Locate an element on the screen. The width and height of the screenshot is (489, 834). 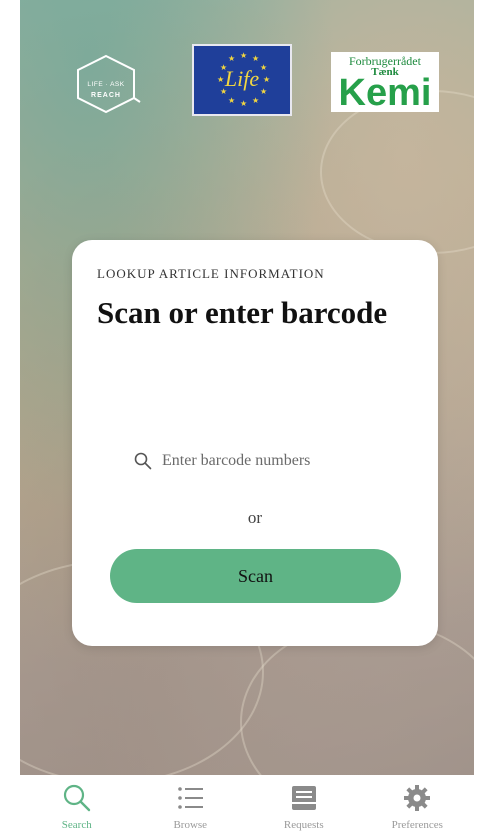
reach-logo: LIFE · ASK REACH is located at coordinates (106, 84).